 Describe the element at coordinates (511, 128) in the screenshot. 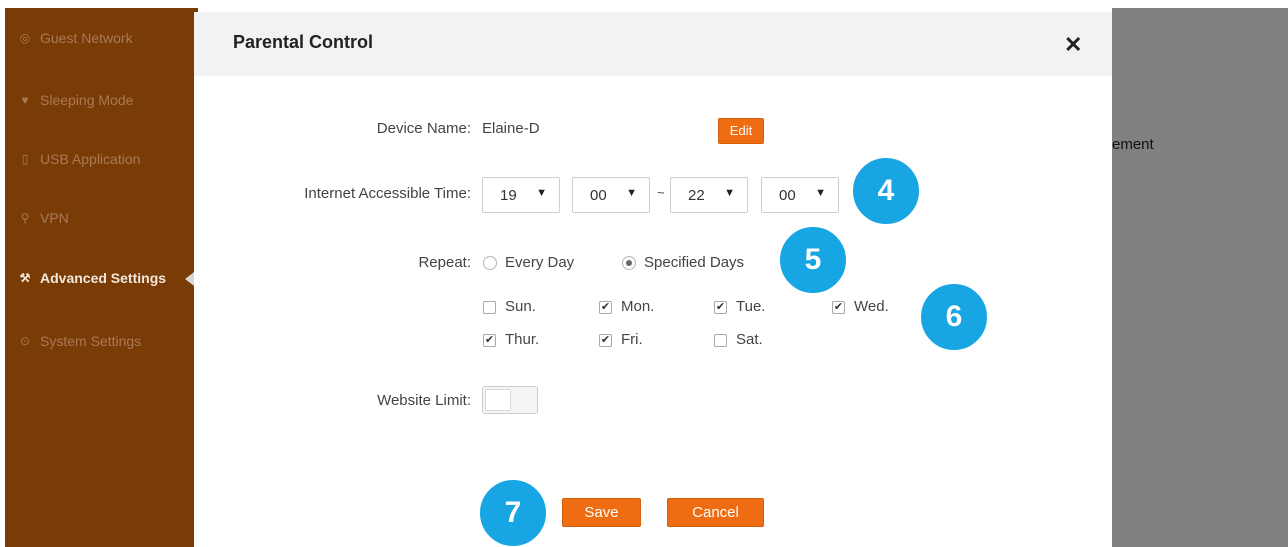

I see `device-name-value: Elaine-D` at that location.